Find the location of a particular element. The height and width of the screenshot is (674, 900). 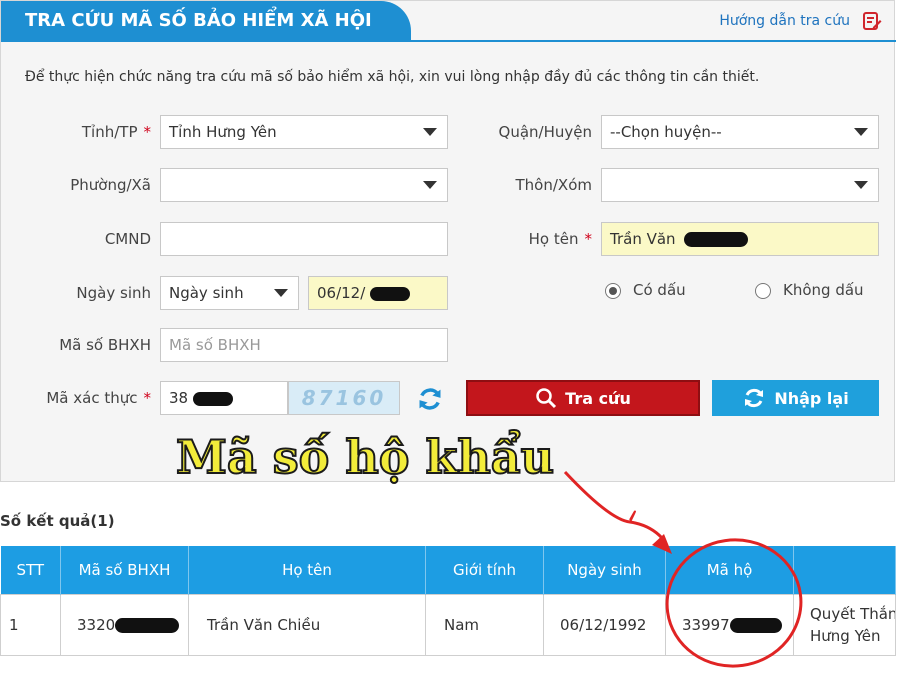

search-icon is located at coordinates (546, 398).